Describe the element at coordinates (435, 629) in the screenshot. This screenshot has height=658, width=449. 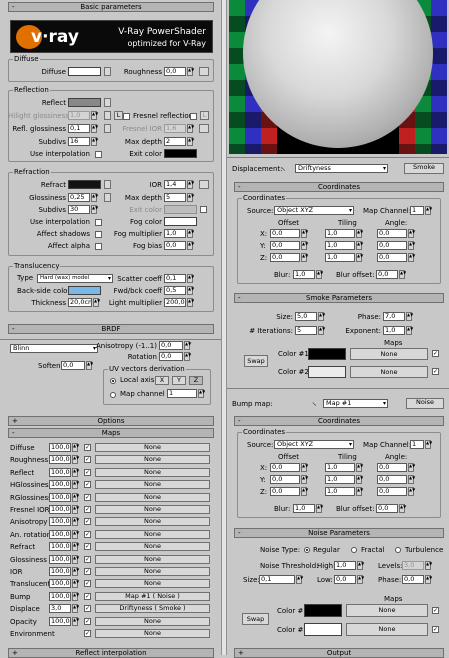
I see `noise-color2-checkbox: ✓` at that location.